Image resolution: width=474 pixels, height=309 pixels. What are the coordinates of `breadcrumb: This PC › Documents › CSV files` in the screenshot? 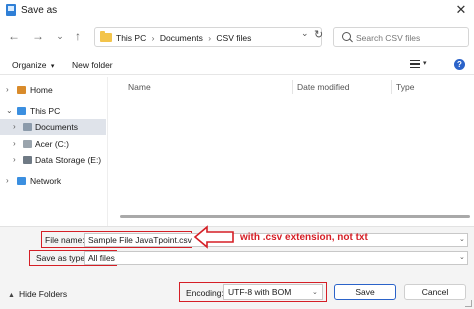 It's located at (183, 38).